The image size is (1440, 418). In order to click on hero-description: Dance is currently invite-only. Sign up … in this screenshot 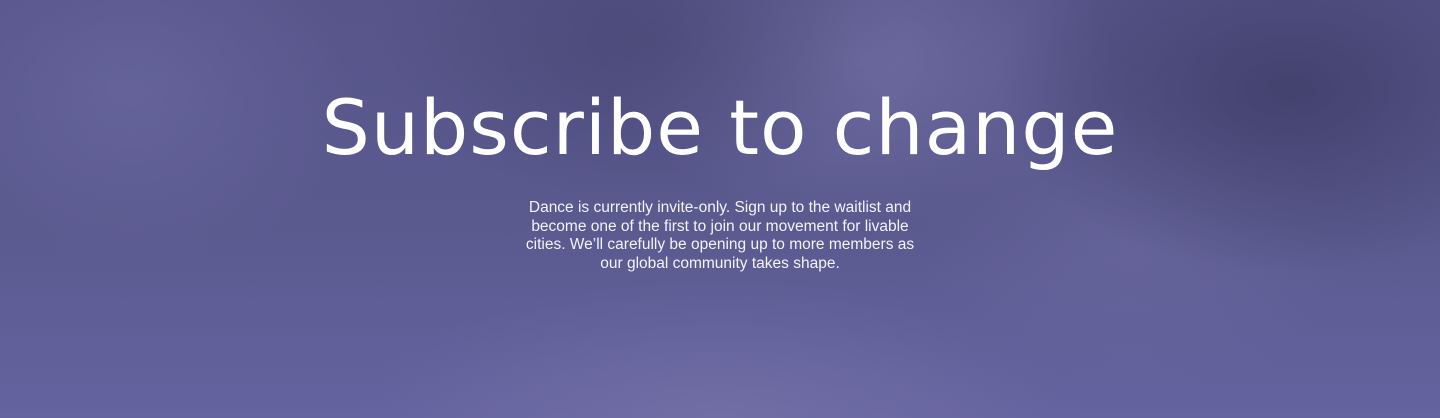, I will do `click(720, 235)`.